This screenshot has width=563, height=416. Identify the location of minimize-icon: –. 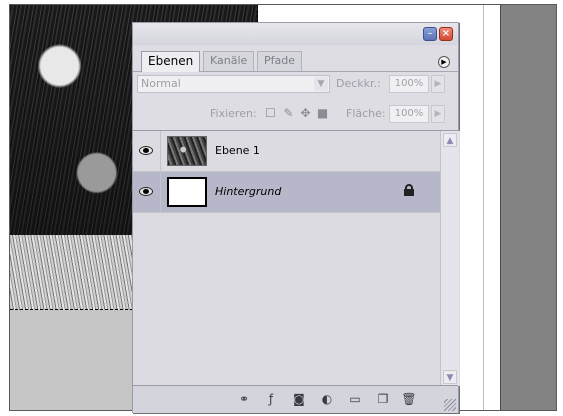
(430, 33).